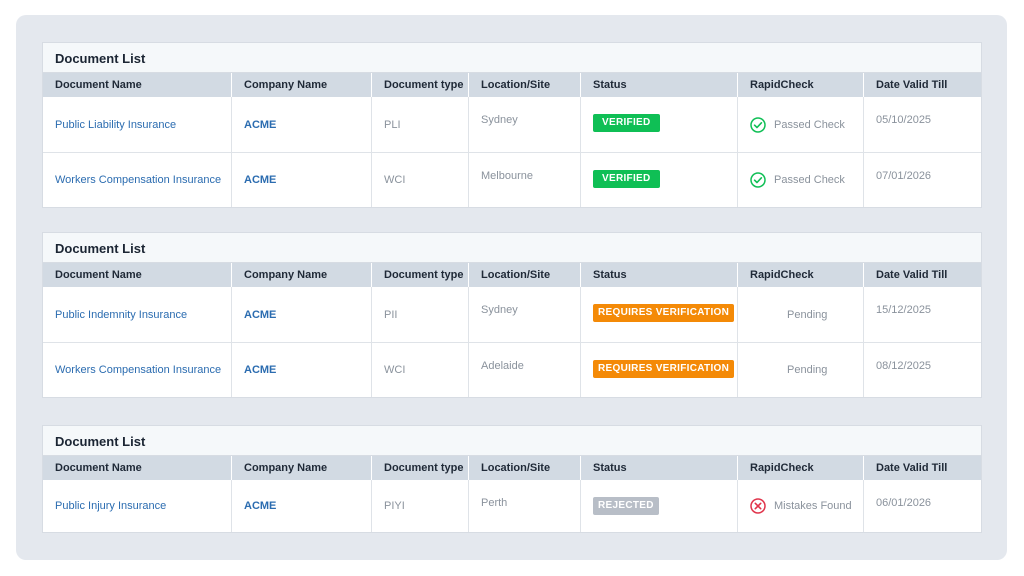 The height and width of the screenshot is (576, 1024). I want to click on document-type: PLI, so click(420, 124).